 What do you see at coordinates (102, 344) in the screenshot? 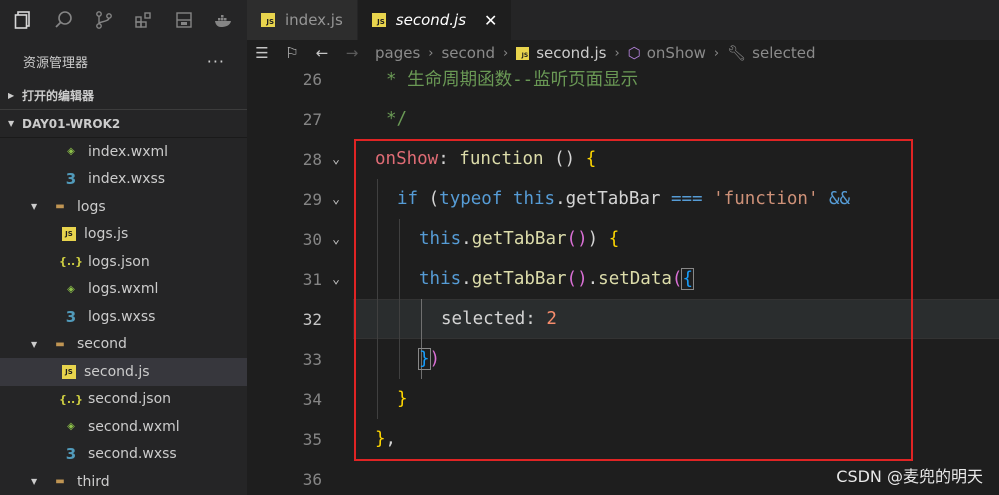
I see `tree-item-label: second` at bounding box center [102, 344].